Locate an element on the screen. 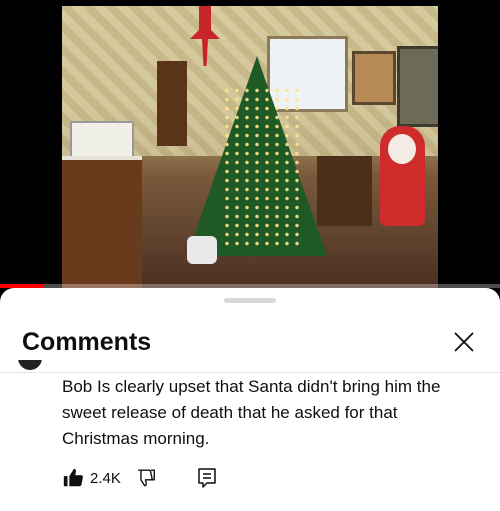  thumb-up-icon is located at coordinates (73, 477).